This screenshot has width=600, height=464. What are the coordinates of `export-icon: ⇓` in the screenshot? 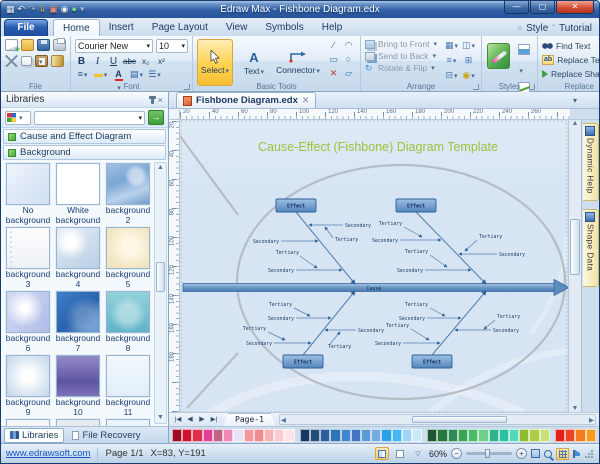 It's located at (43, 9).